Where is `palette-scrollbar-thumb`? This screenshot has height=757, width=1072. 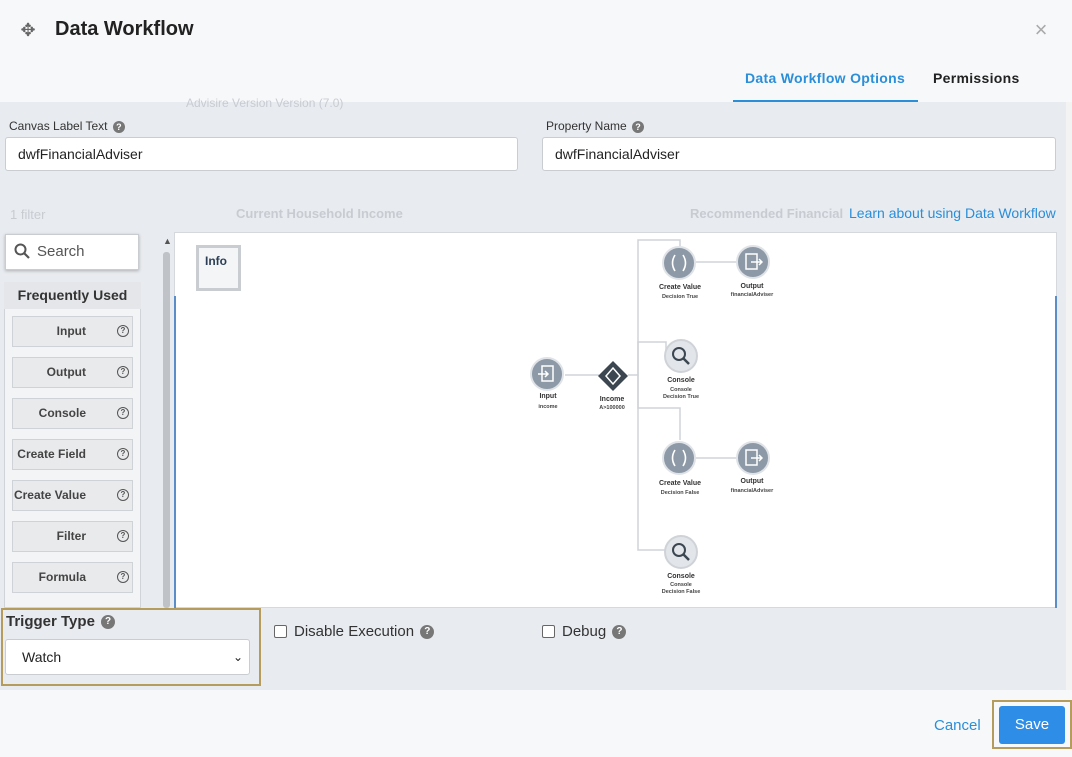
palette-scrollbar-thumb is located at coordinates (166, 430).